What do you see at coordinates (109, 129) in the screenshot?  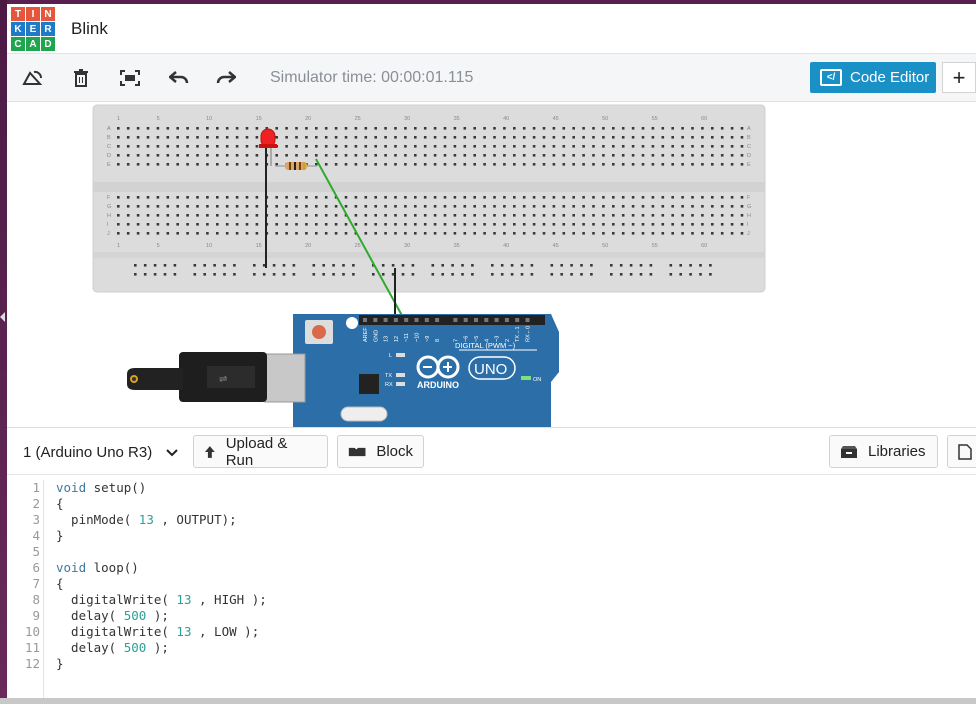 I see `breadboard-row-letter: A` at bounding box center [109, 129].